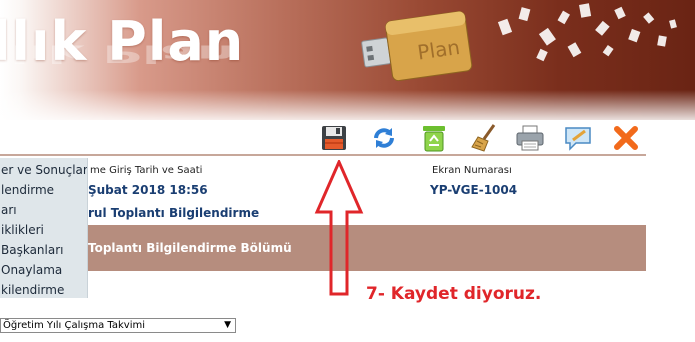  I want to click on screen-number-value: YP-VGE-1004, so click(474, 190).